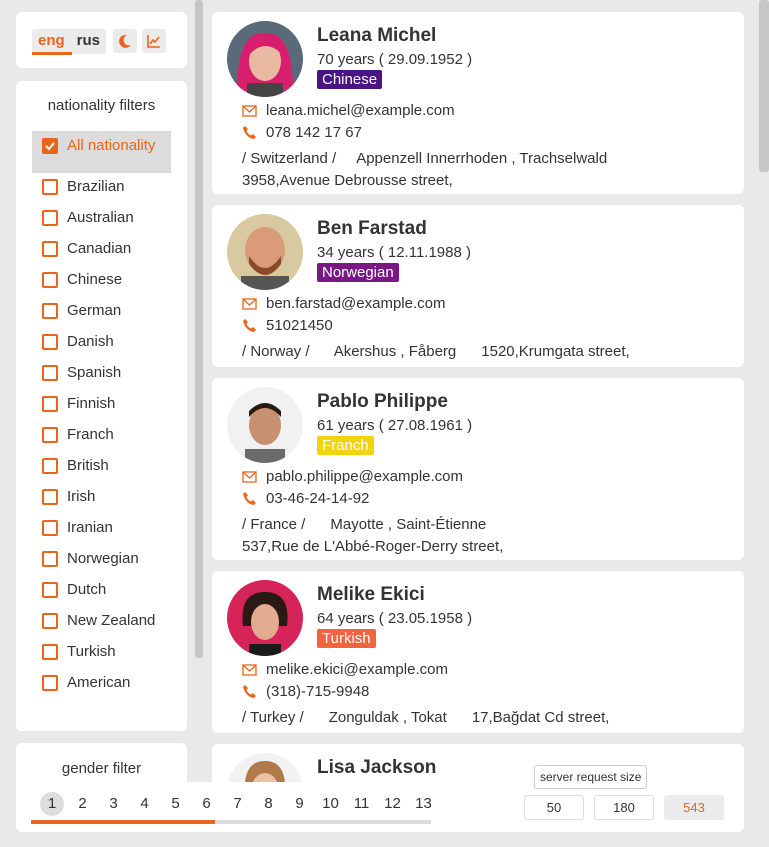 This screenshot has width=769, height=847. I want to click on filter-item: German, so click(101, 317).